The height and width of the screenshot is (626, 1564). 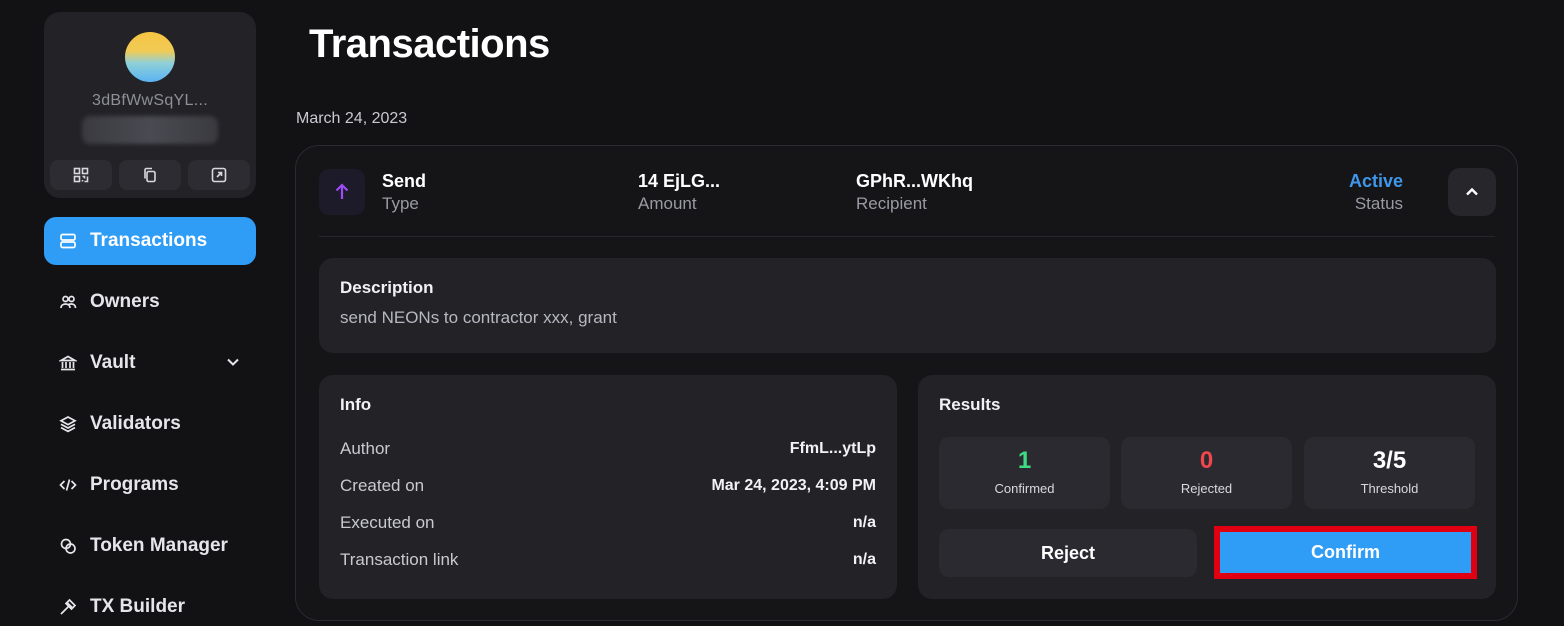 I want to click on tx-status-value: Active, so click(x=1376, y=181).